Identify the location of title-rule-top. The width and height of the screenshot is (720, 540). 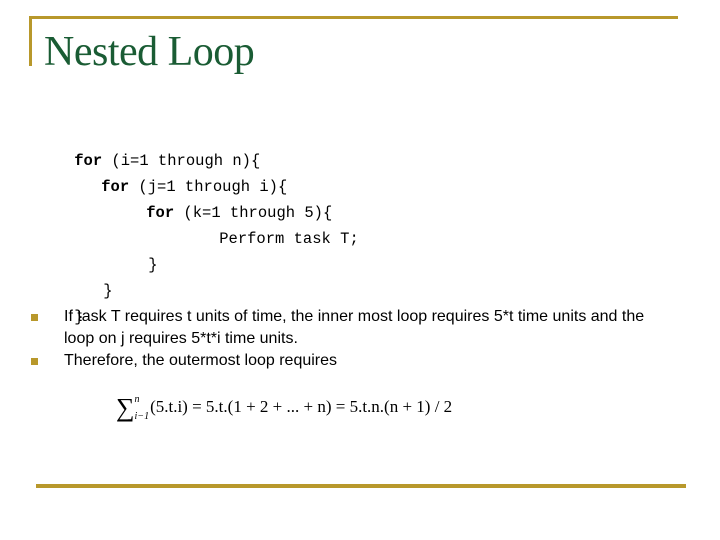
(353, 17).